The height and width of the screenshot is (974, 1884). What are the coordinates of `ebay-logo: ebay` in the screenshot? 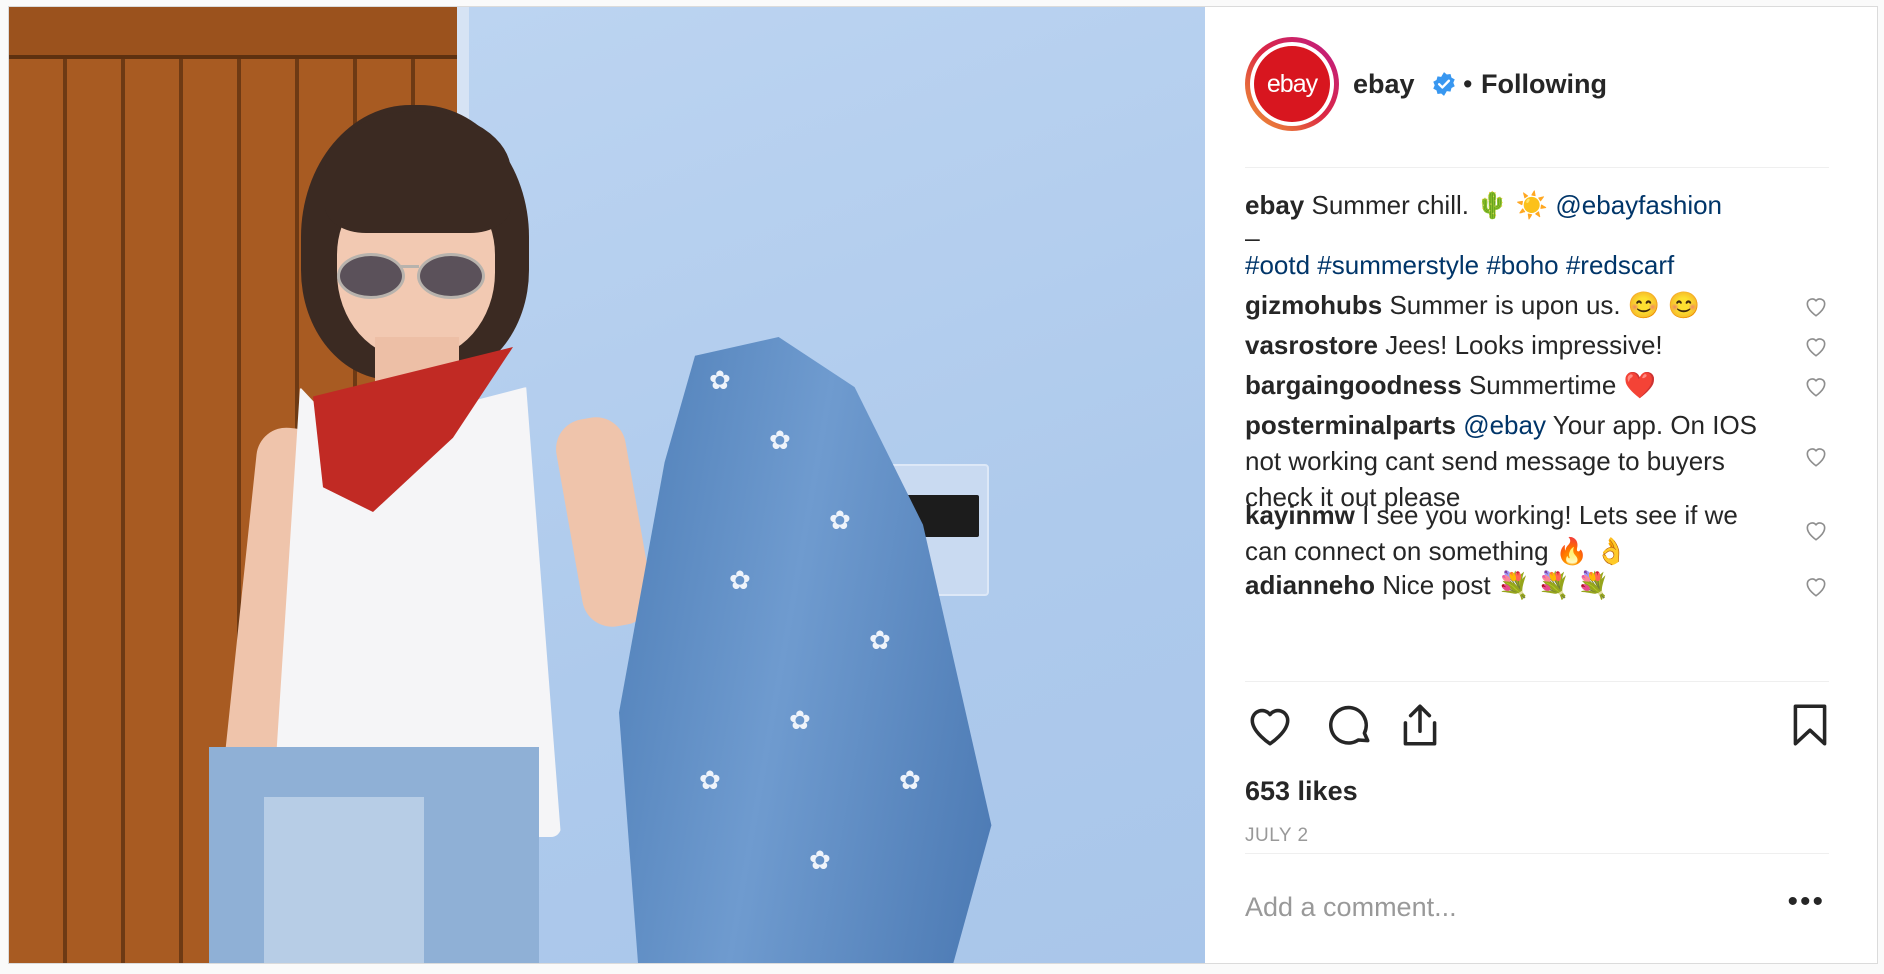 It's located at (1292, 84).